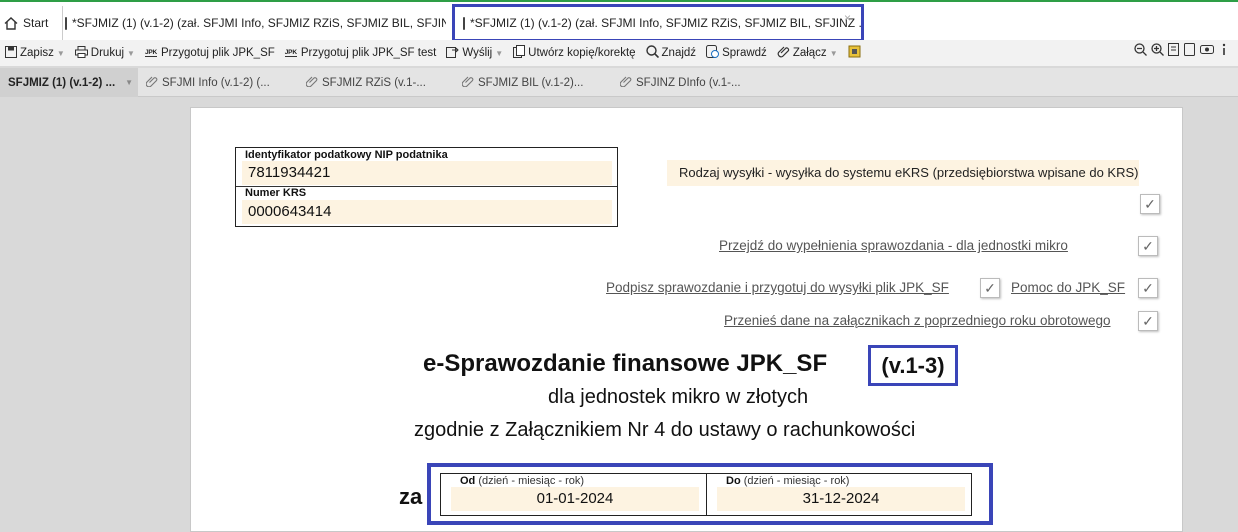 The height and width of the screenshot is (532, 1238). Describe the element at coordinates (131, 53) in the screenshot. I see `print-dropdown-icon: ▼` at that location.